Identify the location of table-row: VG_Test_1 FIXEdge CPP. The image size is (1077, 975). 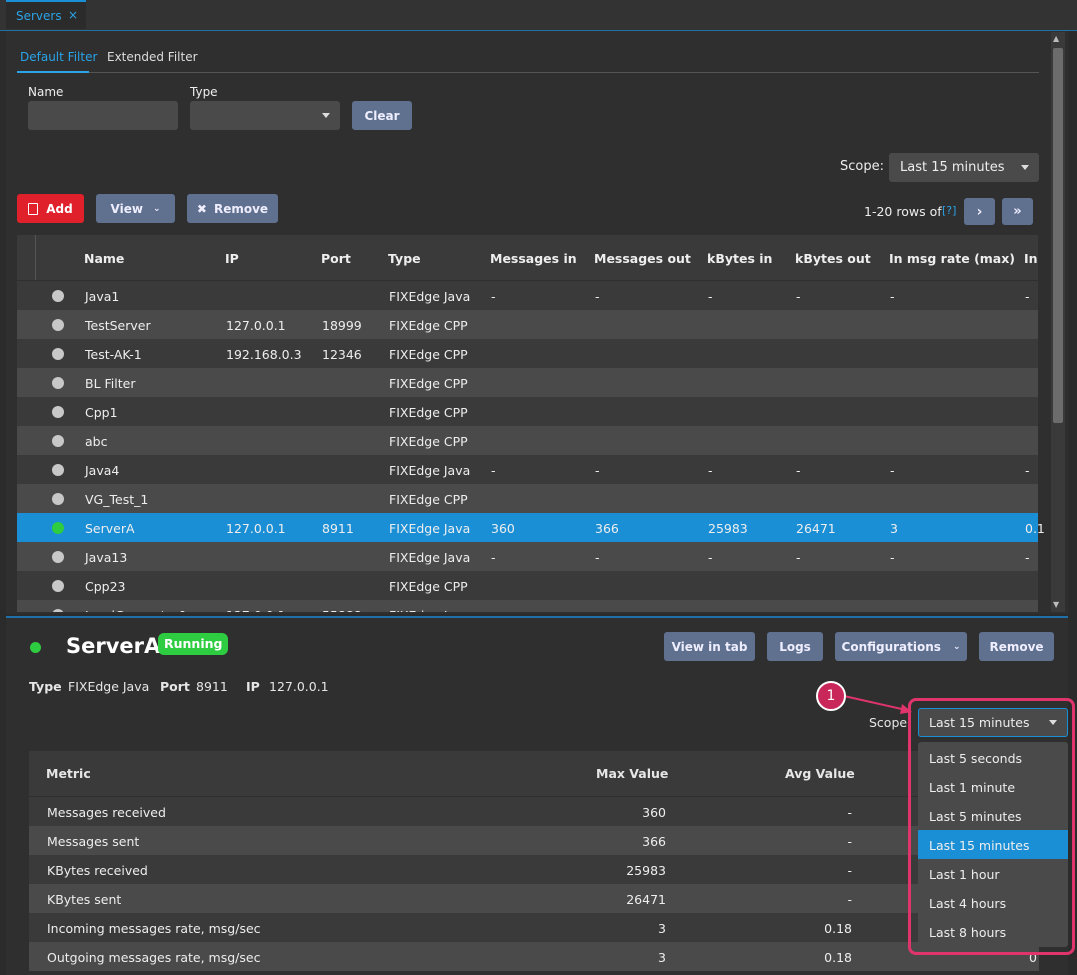
(527, 498).